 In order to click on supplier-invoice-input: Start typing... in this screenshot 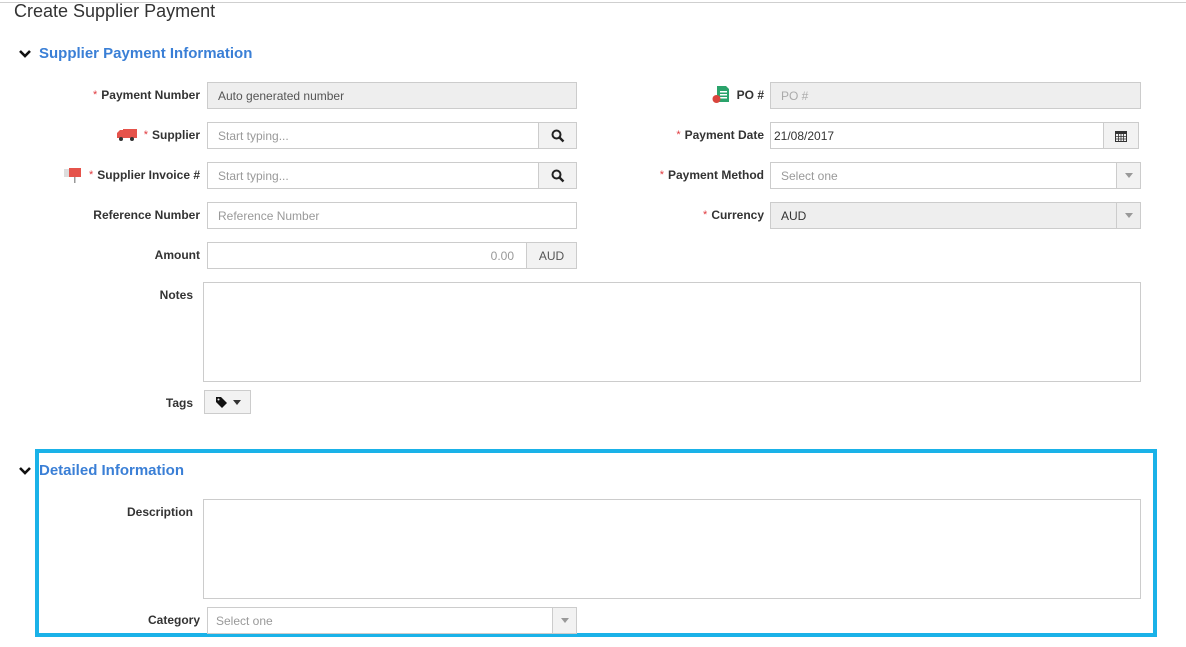, I will do `click(373, 175)`.